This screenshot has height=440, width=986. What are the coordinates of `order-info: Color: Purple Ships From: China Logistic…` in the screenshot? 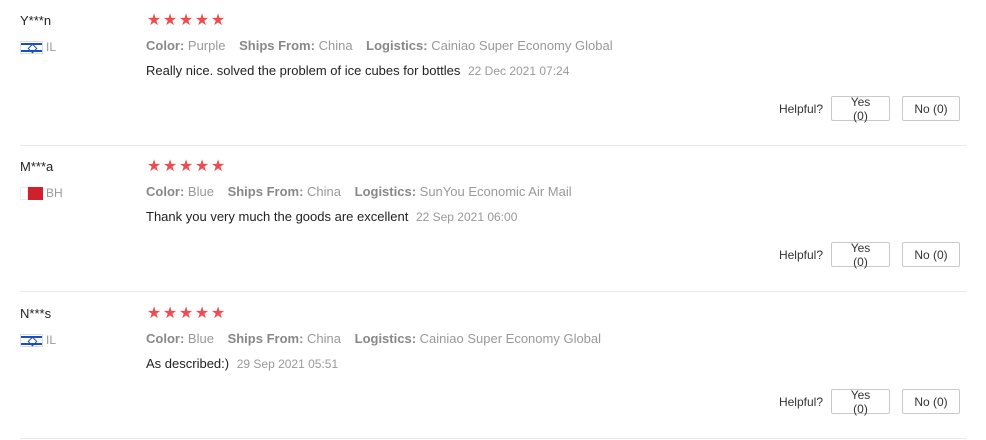 It's located at (384, 45).